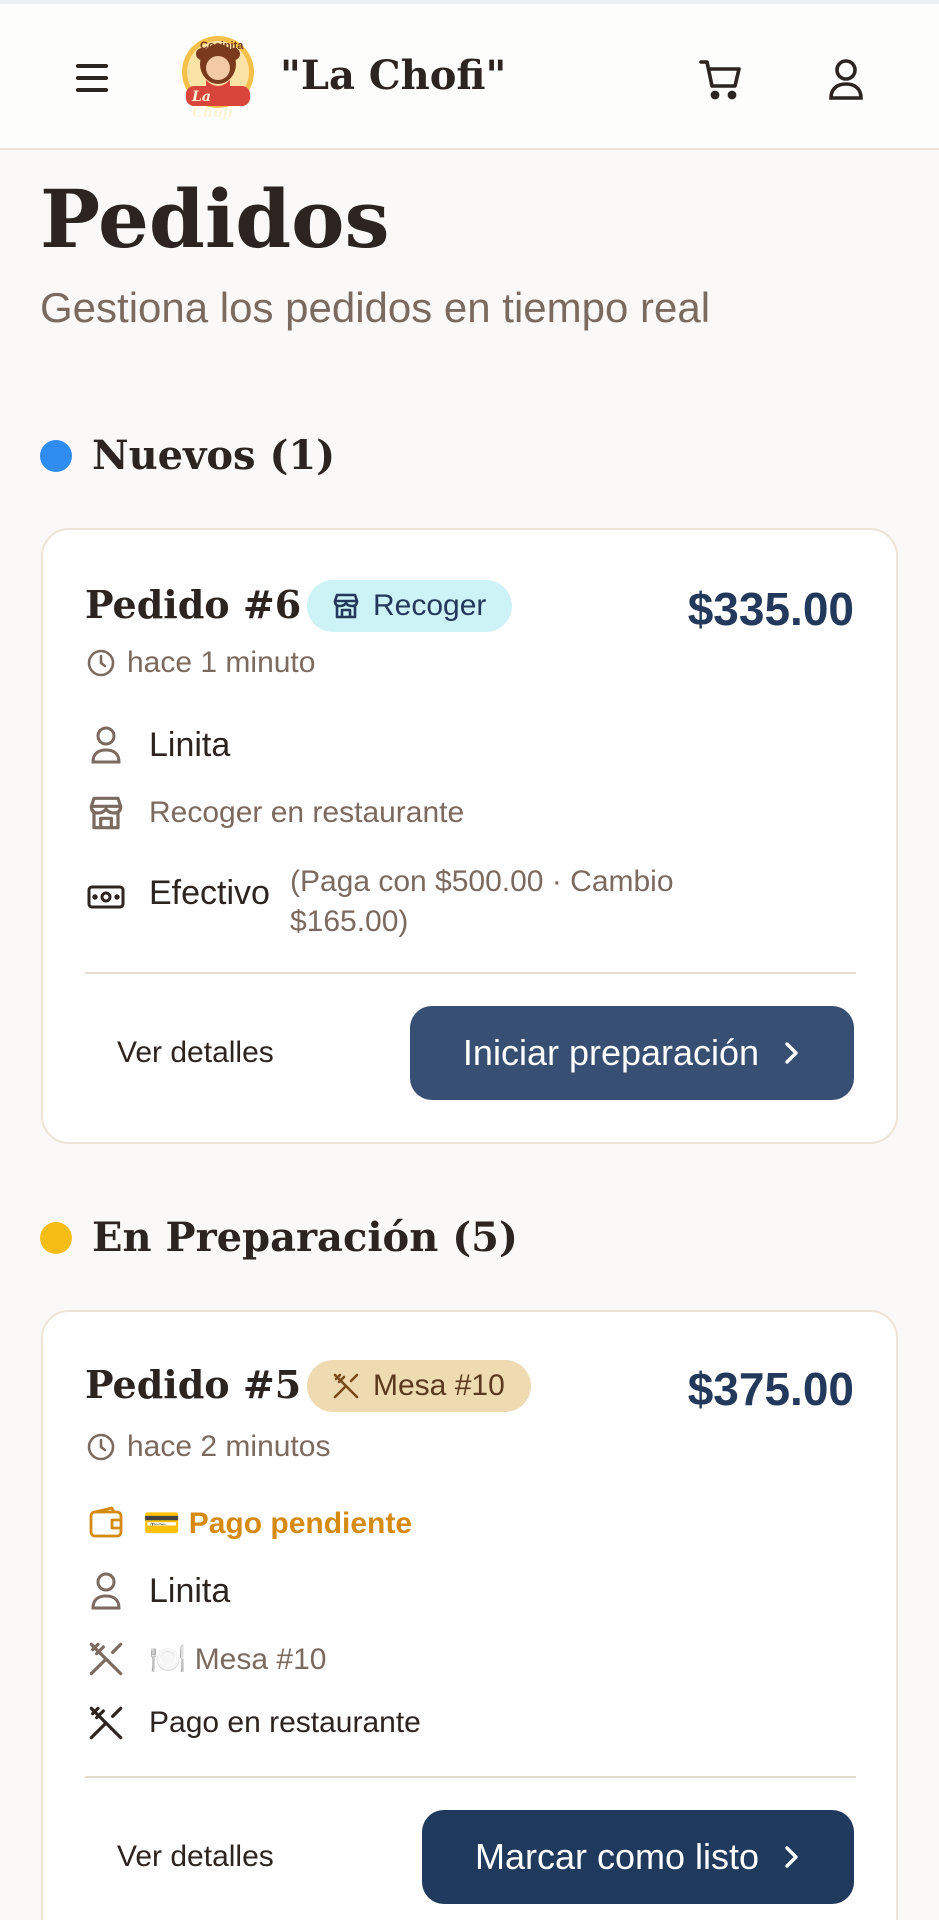 Image resolution: width=939 pixels, height=1920 pixels. What do you see at coordinates (278, 1523) in the screenshot?
I see `payment-status: 💳 Pago pendiente` at bounding box center [278, 1523].